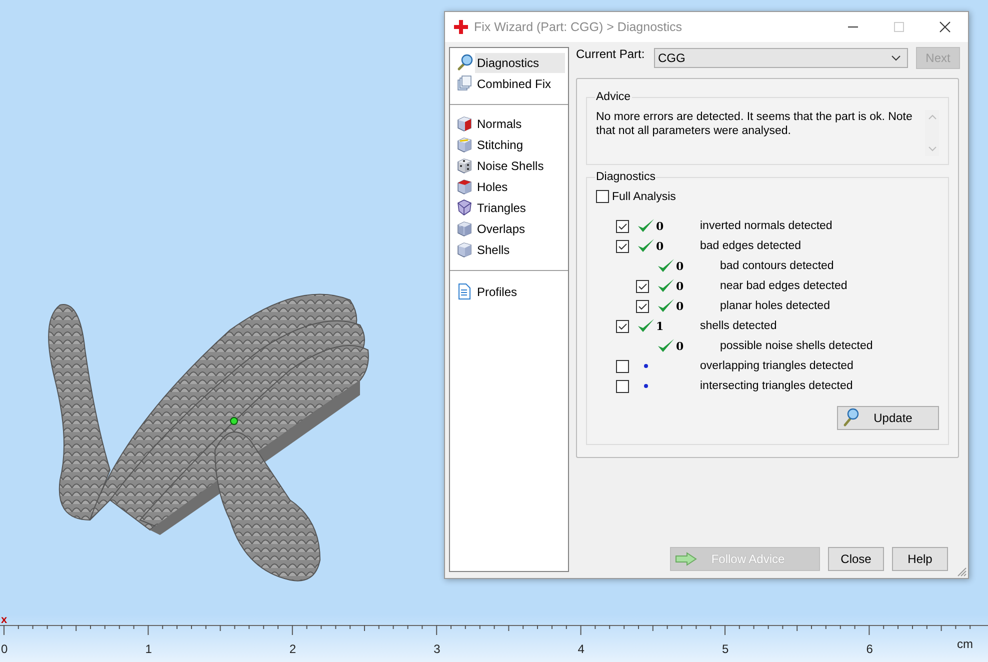 The height and width of the screenshot is (662, 988). What do you see at coordinates (776, 386) in the screenshot?
I see `diagnostic-label: intersecting triangles detected` at bounding box center [776, 386].